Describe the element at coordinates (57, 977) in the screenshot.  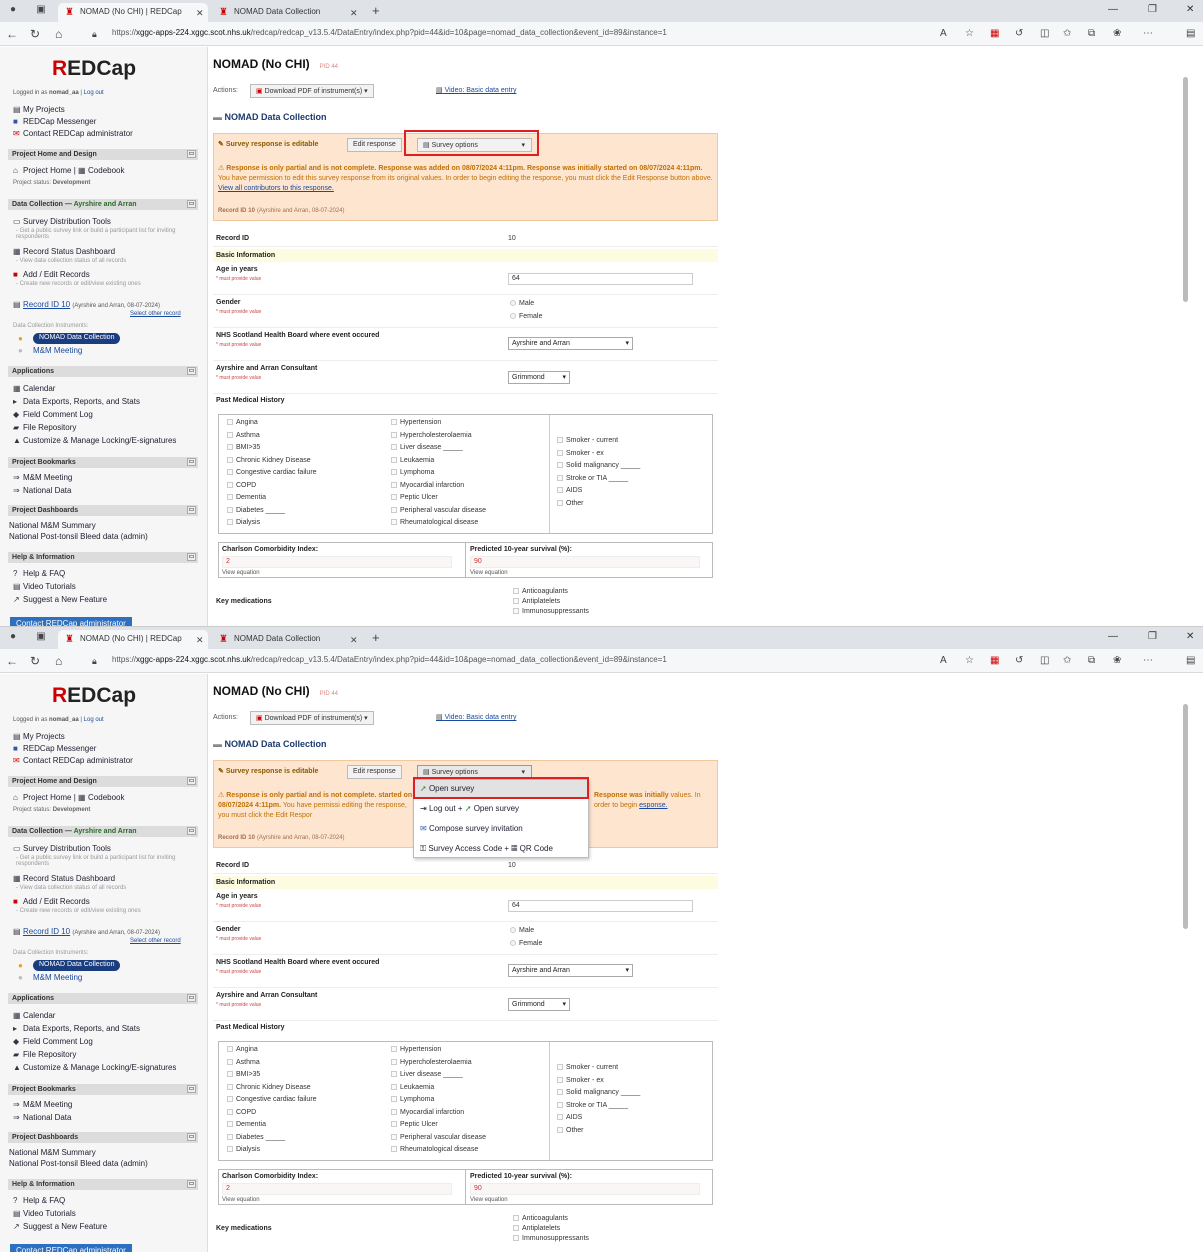
I see `instrument-mm-meeting: M&M Meeting` at that location.